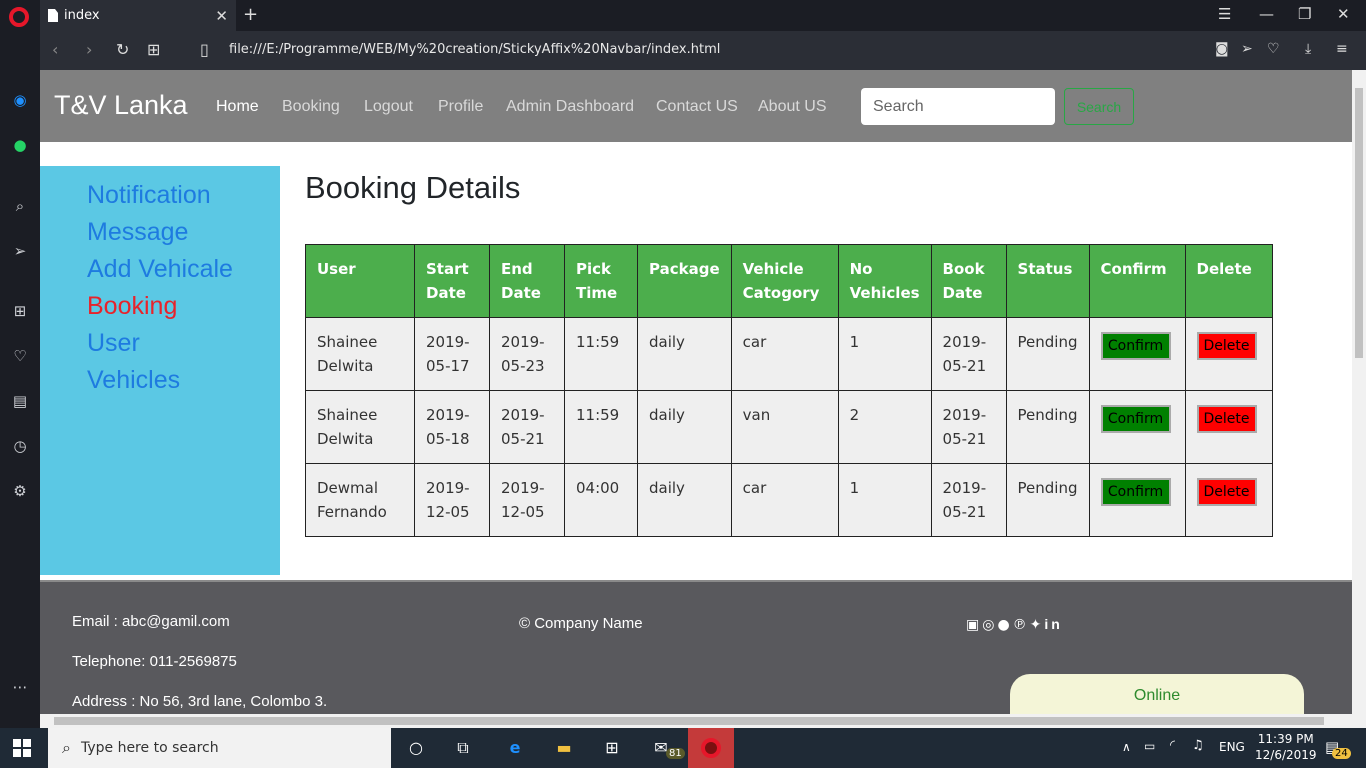 The height and width of the screenshot is (768, 1366). What do you see at coordinates (204, 49) in the screenshot?
I see `page-info-icon: ▯` at bounding box center [204, 49].